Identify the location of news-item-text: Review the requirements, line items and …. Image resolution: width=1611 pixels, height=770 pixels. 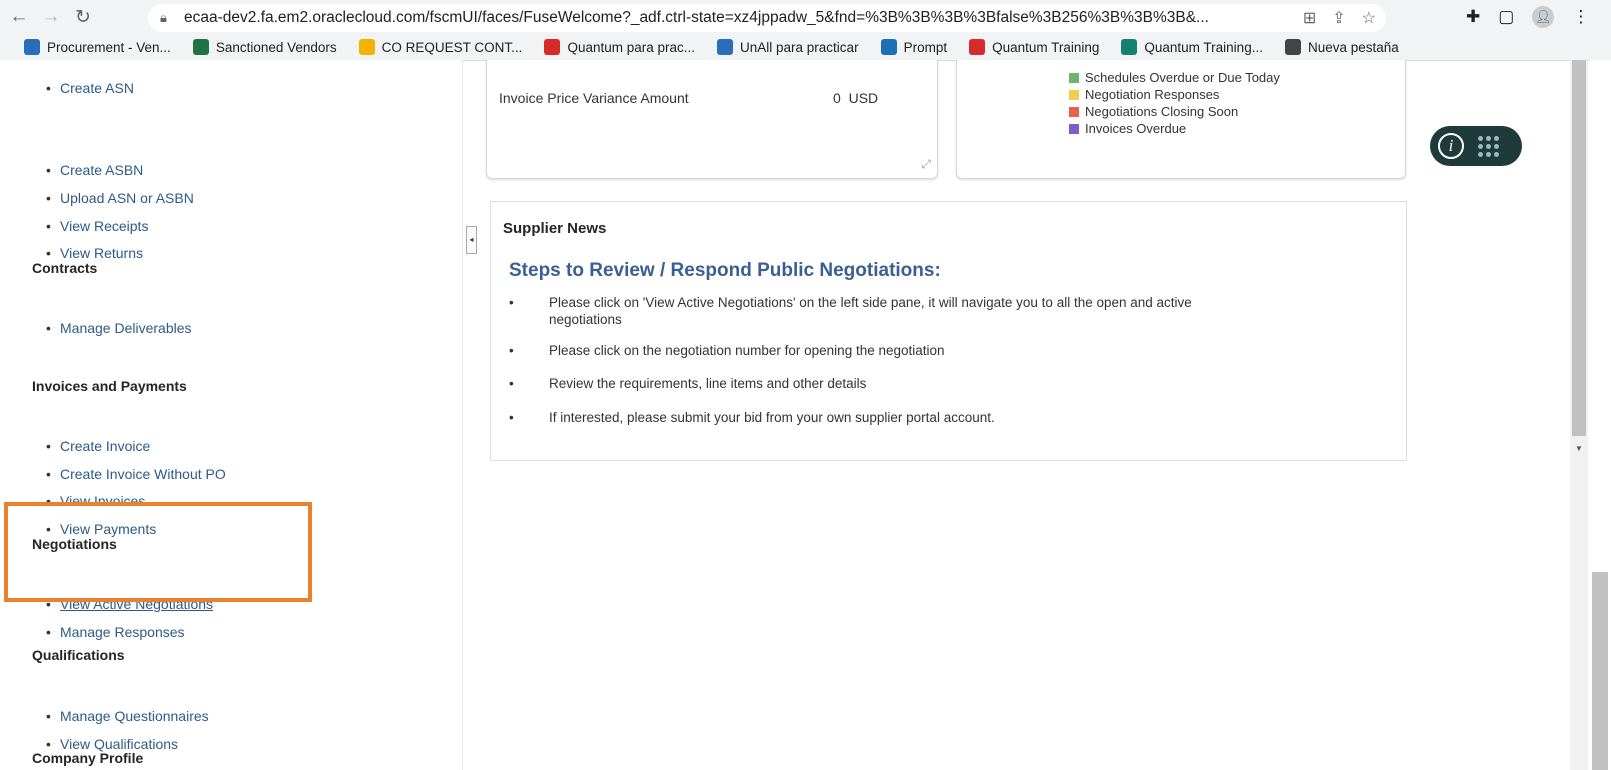
(708, 383).